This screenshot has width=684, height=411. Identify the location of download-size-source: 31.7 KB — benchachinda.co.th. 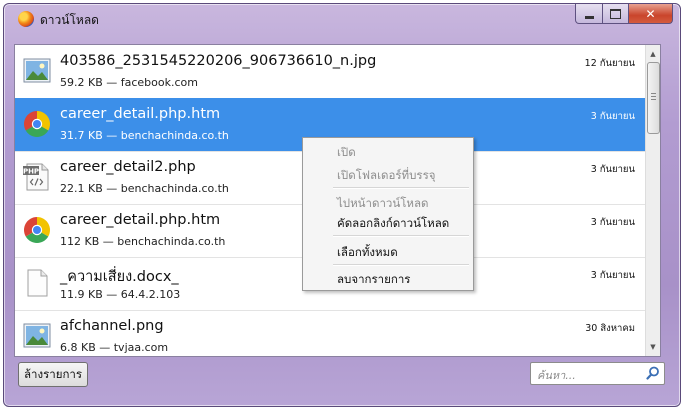
(144, 135).